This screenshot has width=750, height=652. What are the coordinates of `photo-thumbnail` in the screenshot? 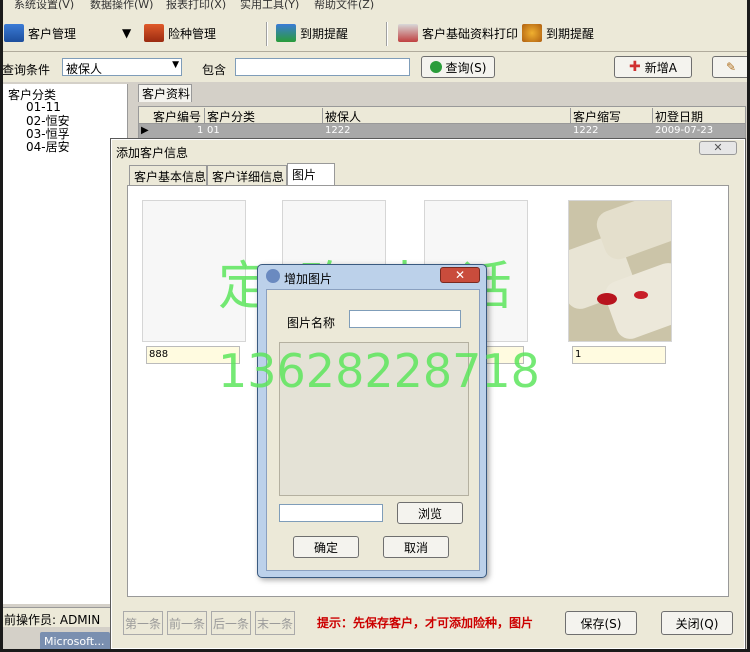 It's located at (620, 271).